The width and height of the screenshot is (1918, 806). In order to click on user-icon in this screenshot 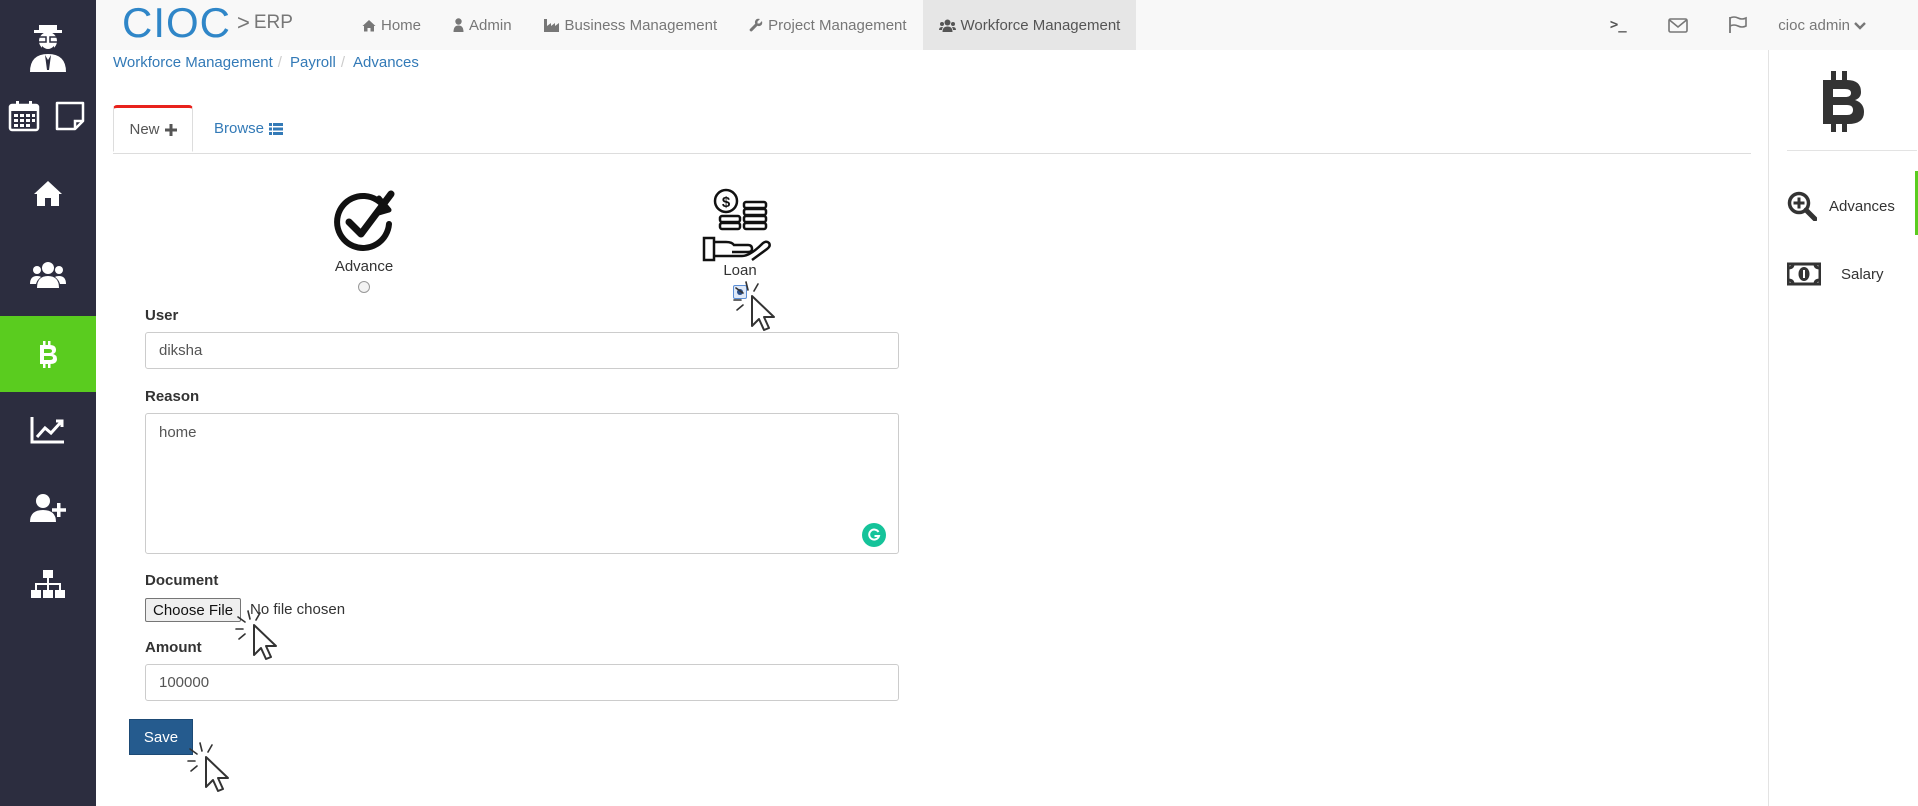, I will do `click(458, 25)`.